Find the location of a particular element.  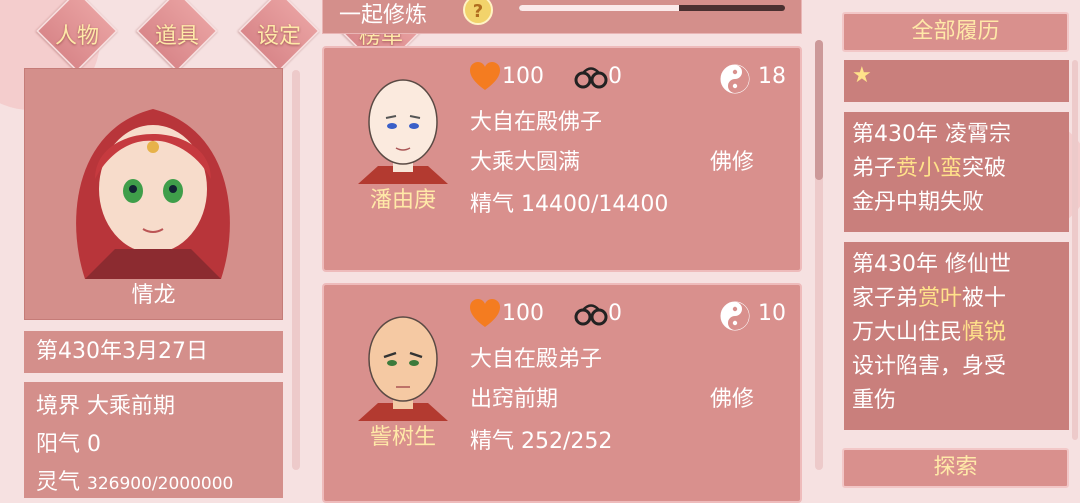

stat-value: 326900/2000000 is located at coordinates (160, 484).